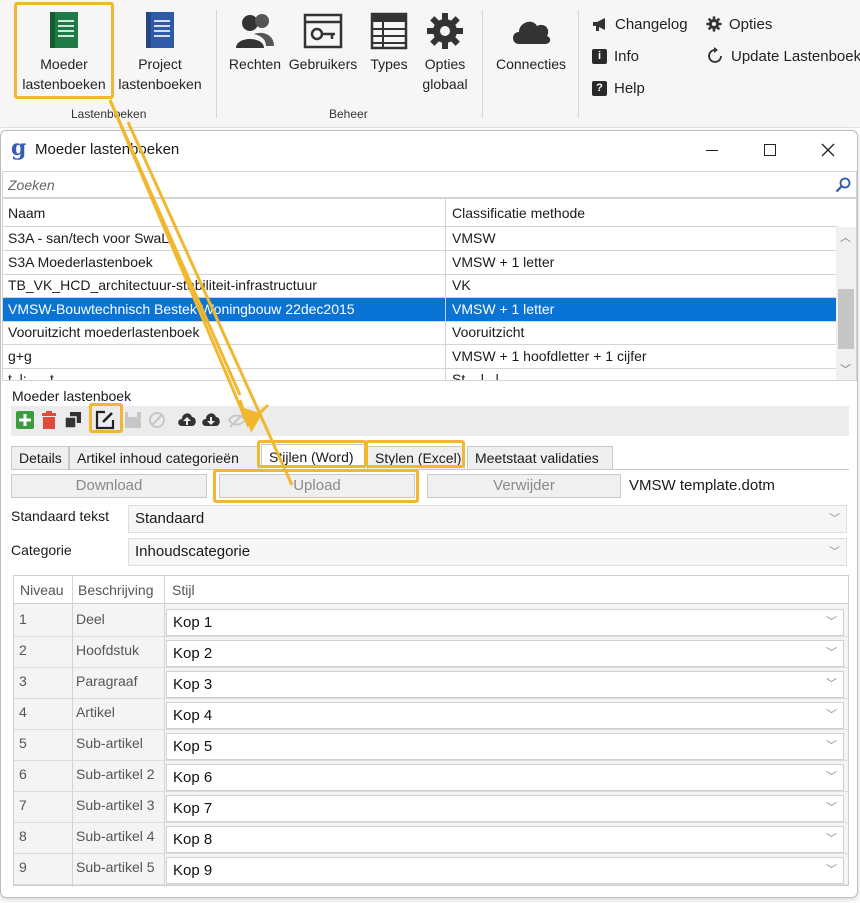 This screenshot has height=903, width=860. Describe the element at coordinates (323, 64) in the screenshot. I see `gebruikers-label: Gebruikers` at that location.